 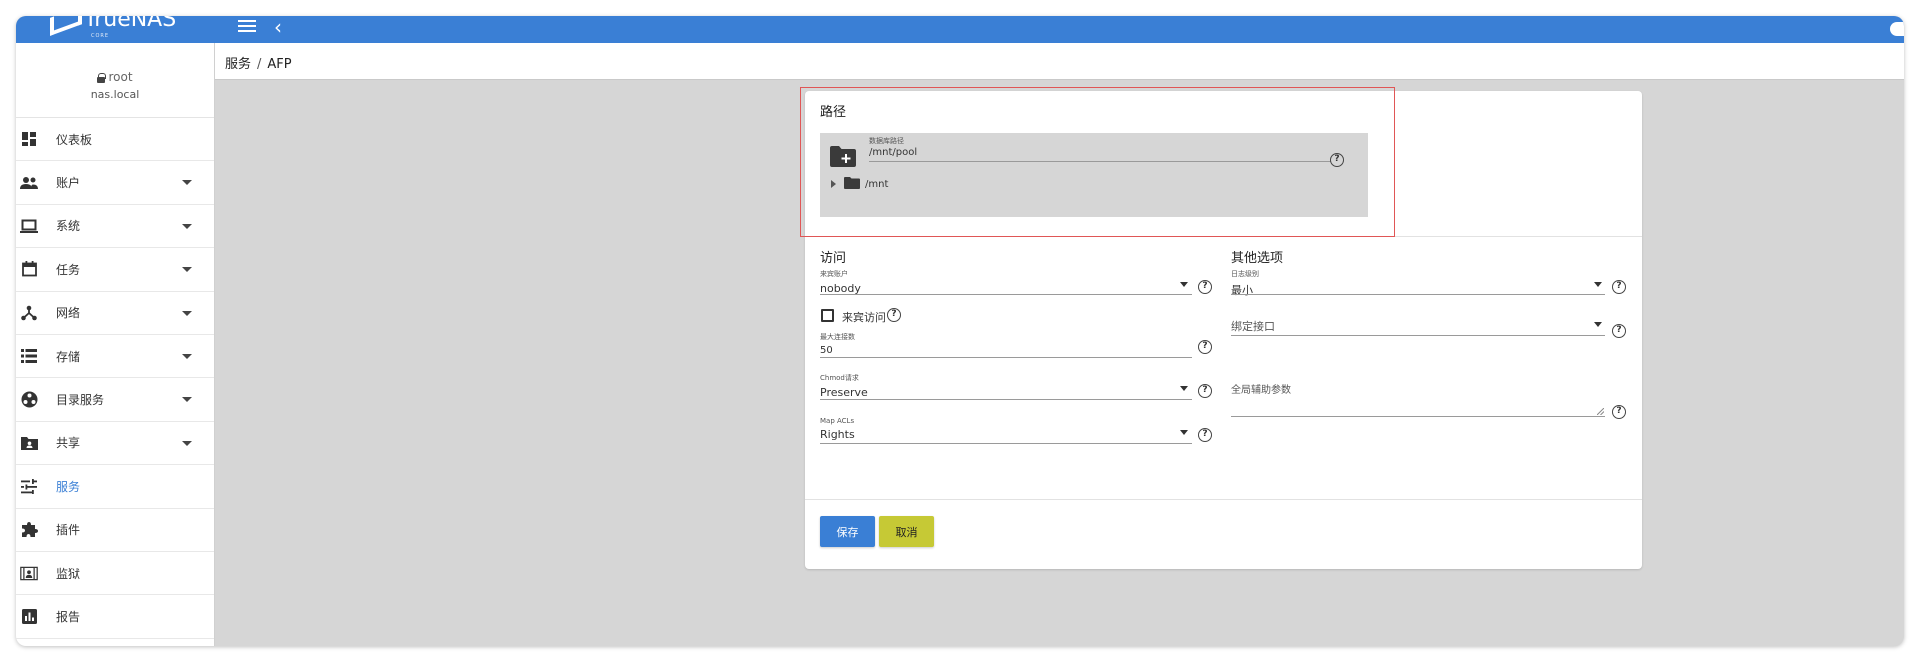 What do you see at coordinates (29, 486) in the screenshot?
I see `tune-icon` at bounding box center [29, 486].